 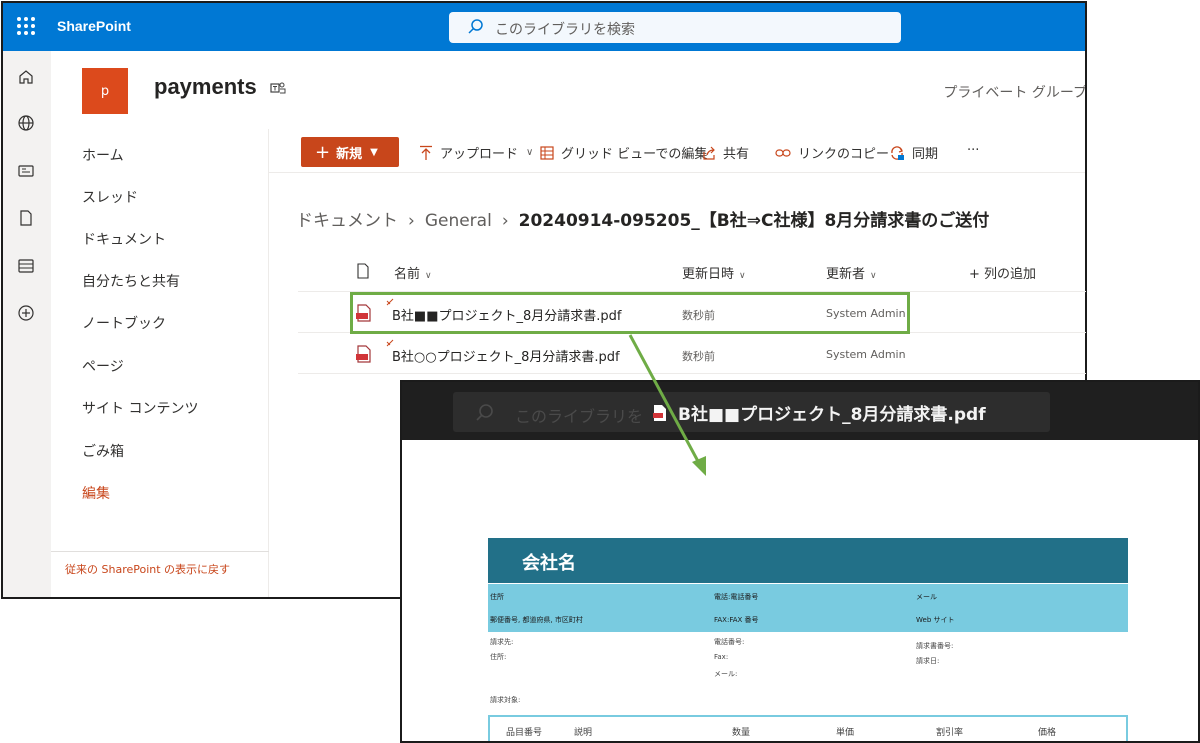 I want to click on app-launcher-icon, so click(x=26, y=26).